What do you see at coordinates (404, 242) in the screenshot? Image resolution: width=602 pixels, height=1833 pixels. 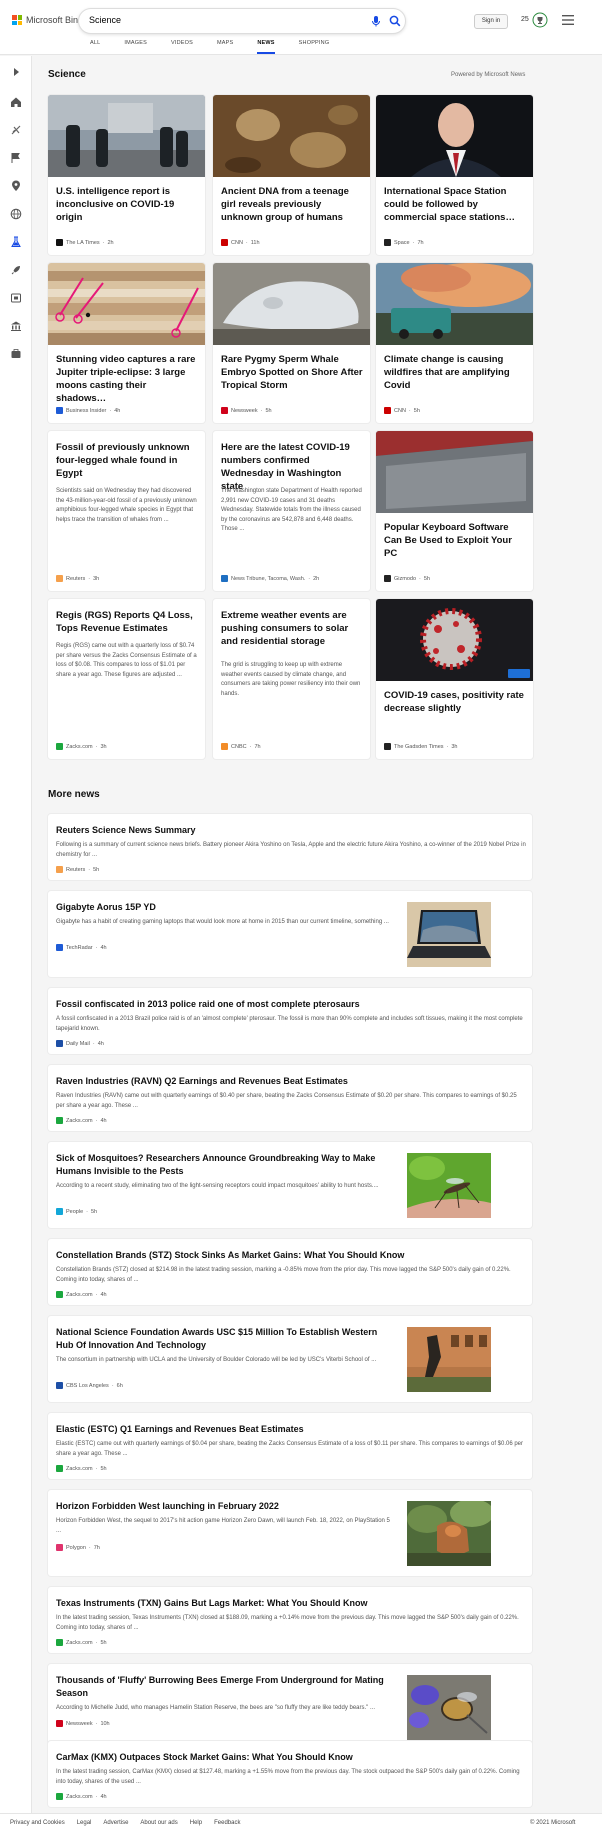 I see `card-meta: Space · 7h` at bounding box center [404, 242].